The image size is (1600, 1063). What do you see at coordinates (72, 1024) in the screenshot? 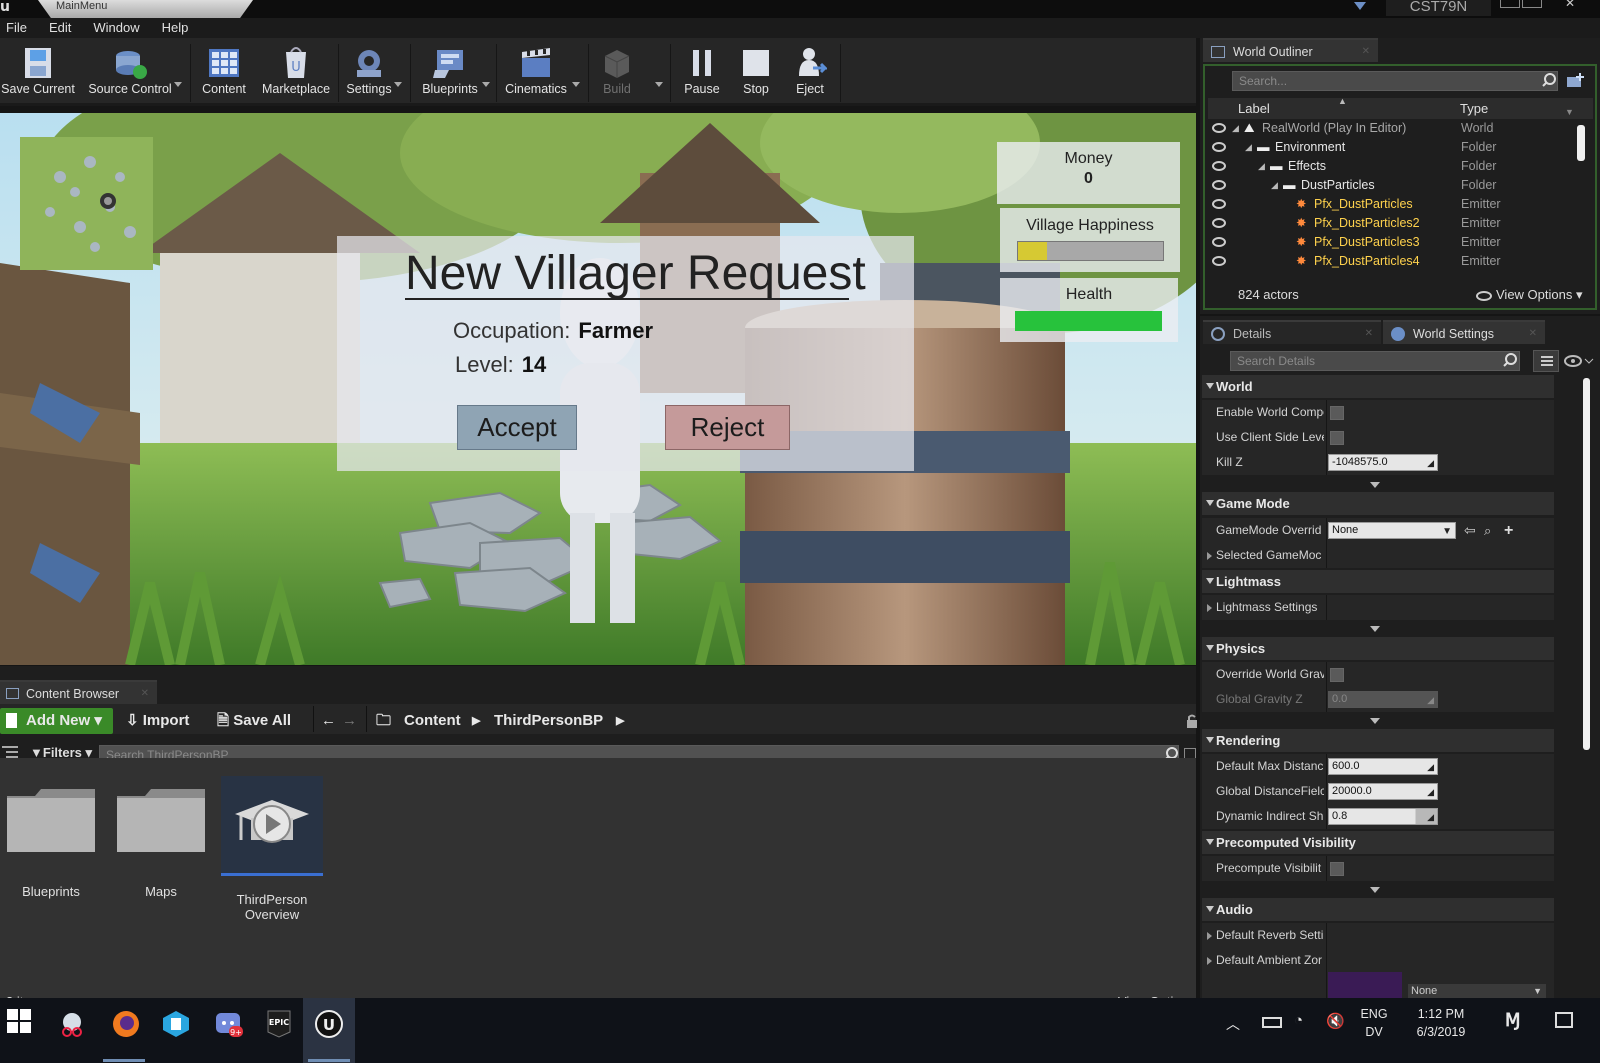
I see `snipping-tool-icon` at bounding box center [72, 1024].